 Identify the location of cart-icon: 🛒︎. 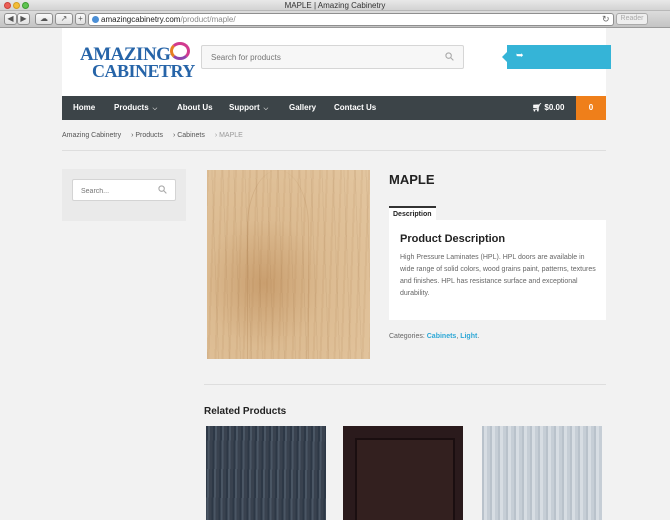
(537, 107).